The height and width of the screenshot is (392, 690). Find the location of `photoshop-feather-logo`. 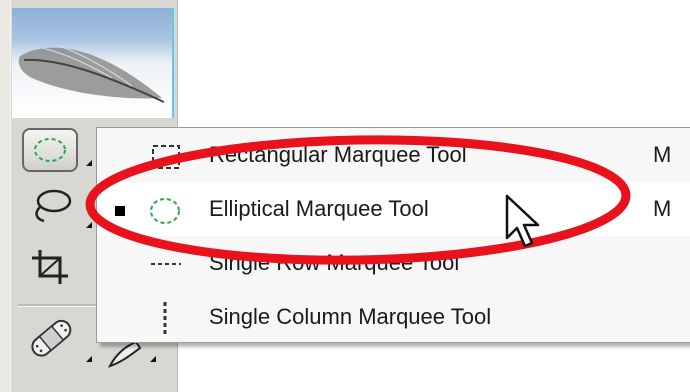

photoshop-feather-logo is located at coordinates (93, 63).